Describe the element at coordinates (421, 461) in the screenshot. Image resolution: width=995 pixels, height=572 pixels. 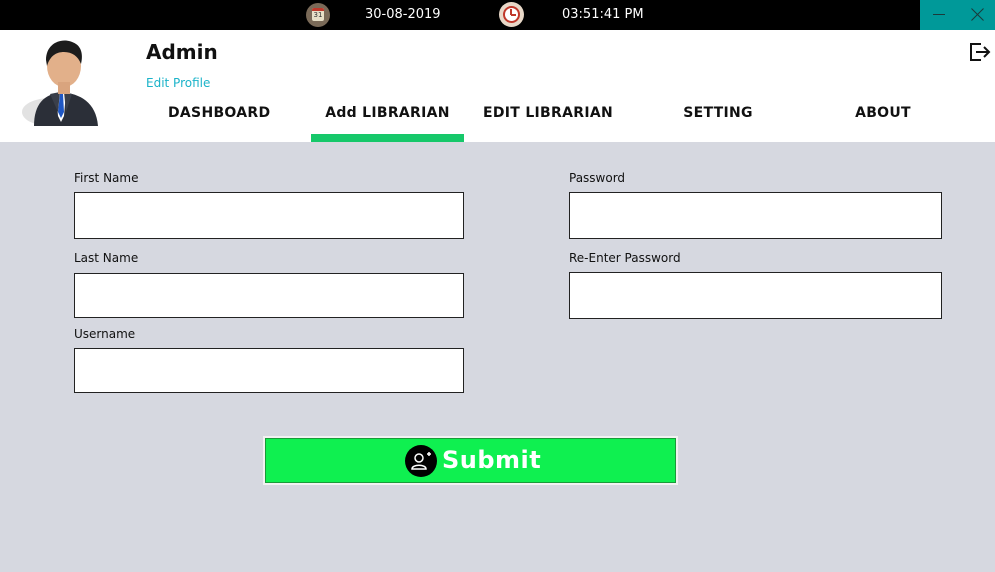
I see `add-user-icon` at that location.